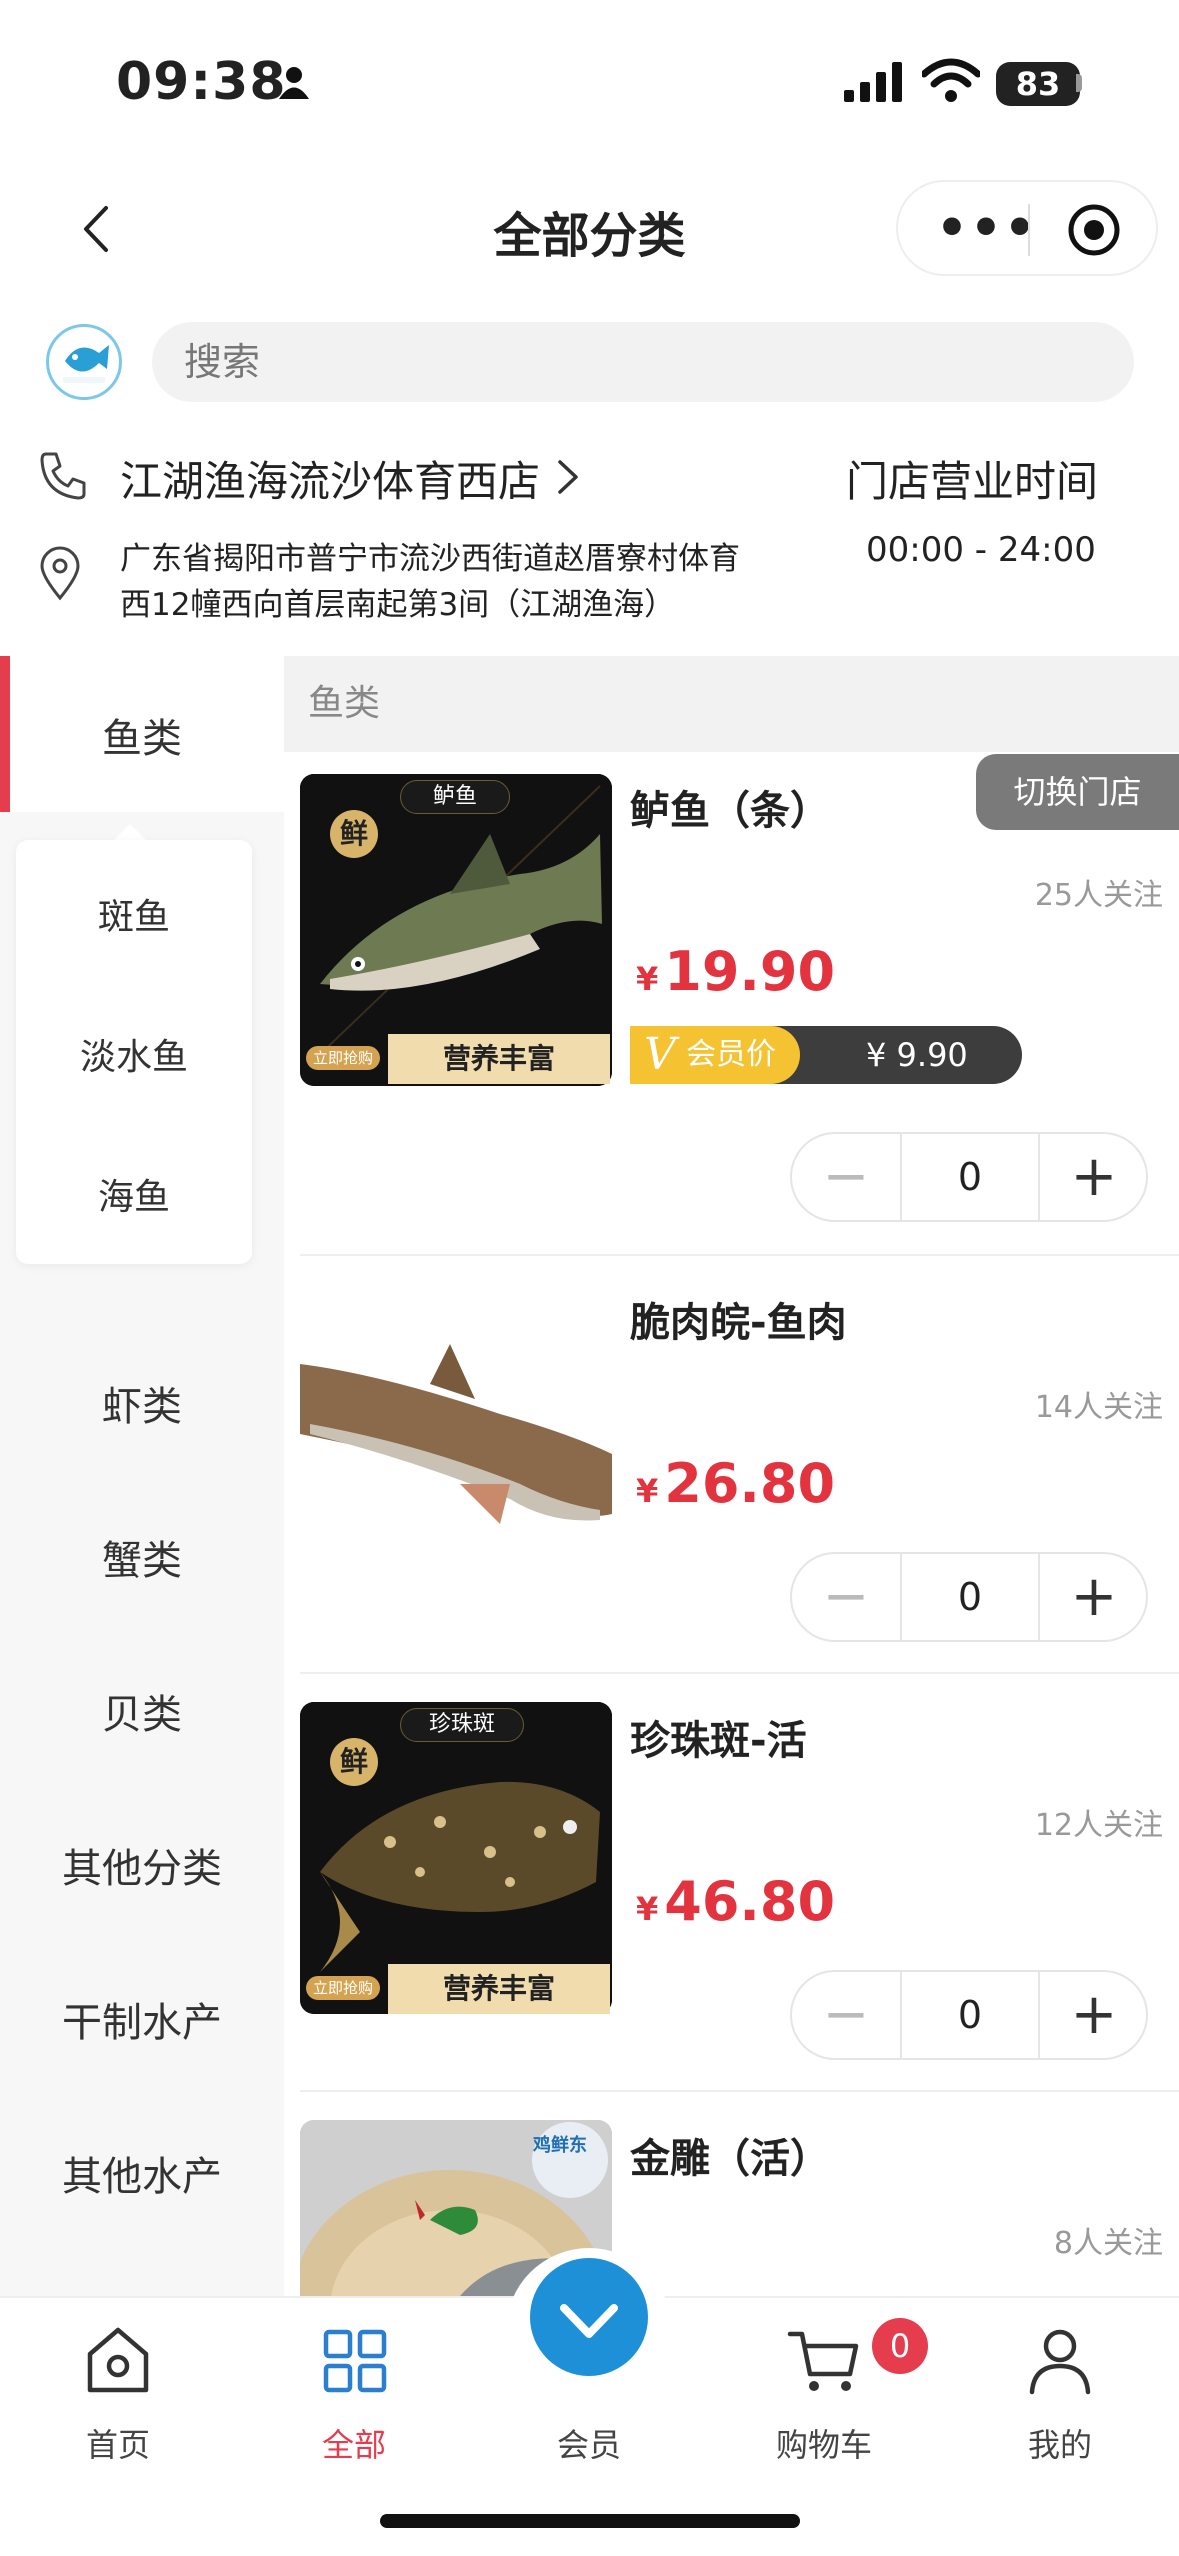 Image resolution: width=1179 pixels, height=2556 pixels. Describe the element at coordinates (462, 1725) in the screenshot. I see `product-image-tag: 珍珠斑` at that location.